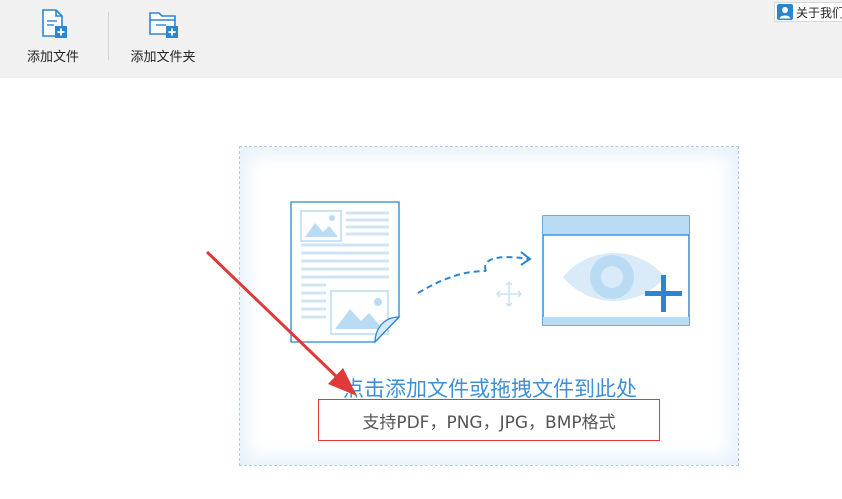 This screenshot has width=842, height=499. What do you see at coordinates (163, 57) in the screenshot?
I see `add-folder-label: 添加文件夹` at bounding box center [163, 57].